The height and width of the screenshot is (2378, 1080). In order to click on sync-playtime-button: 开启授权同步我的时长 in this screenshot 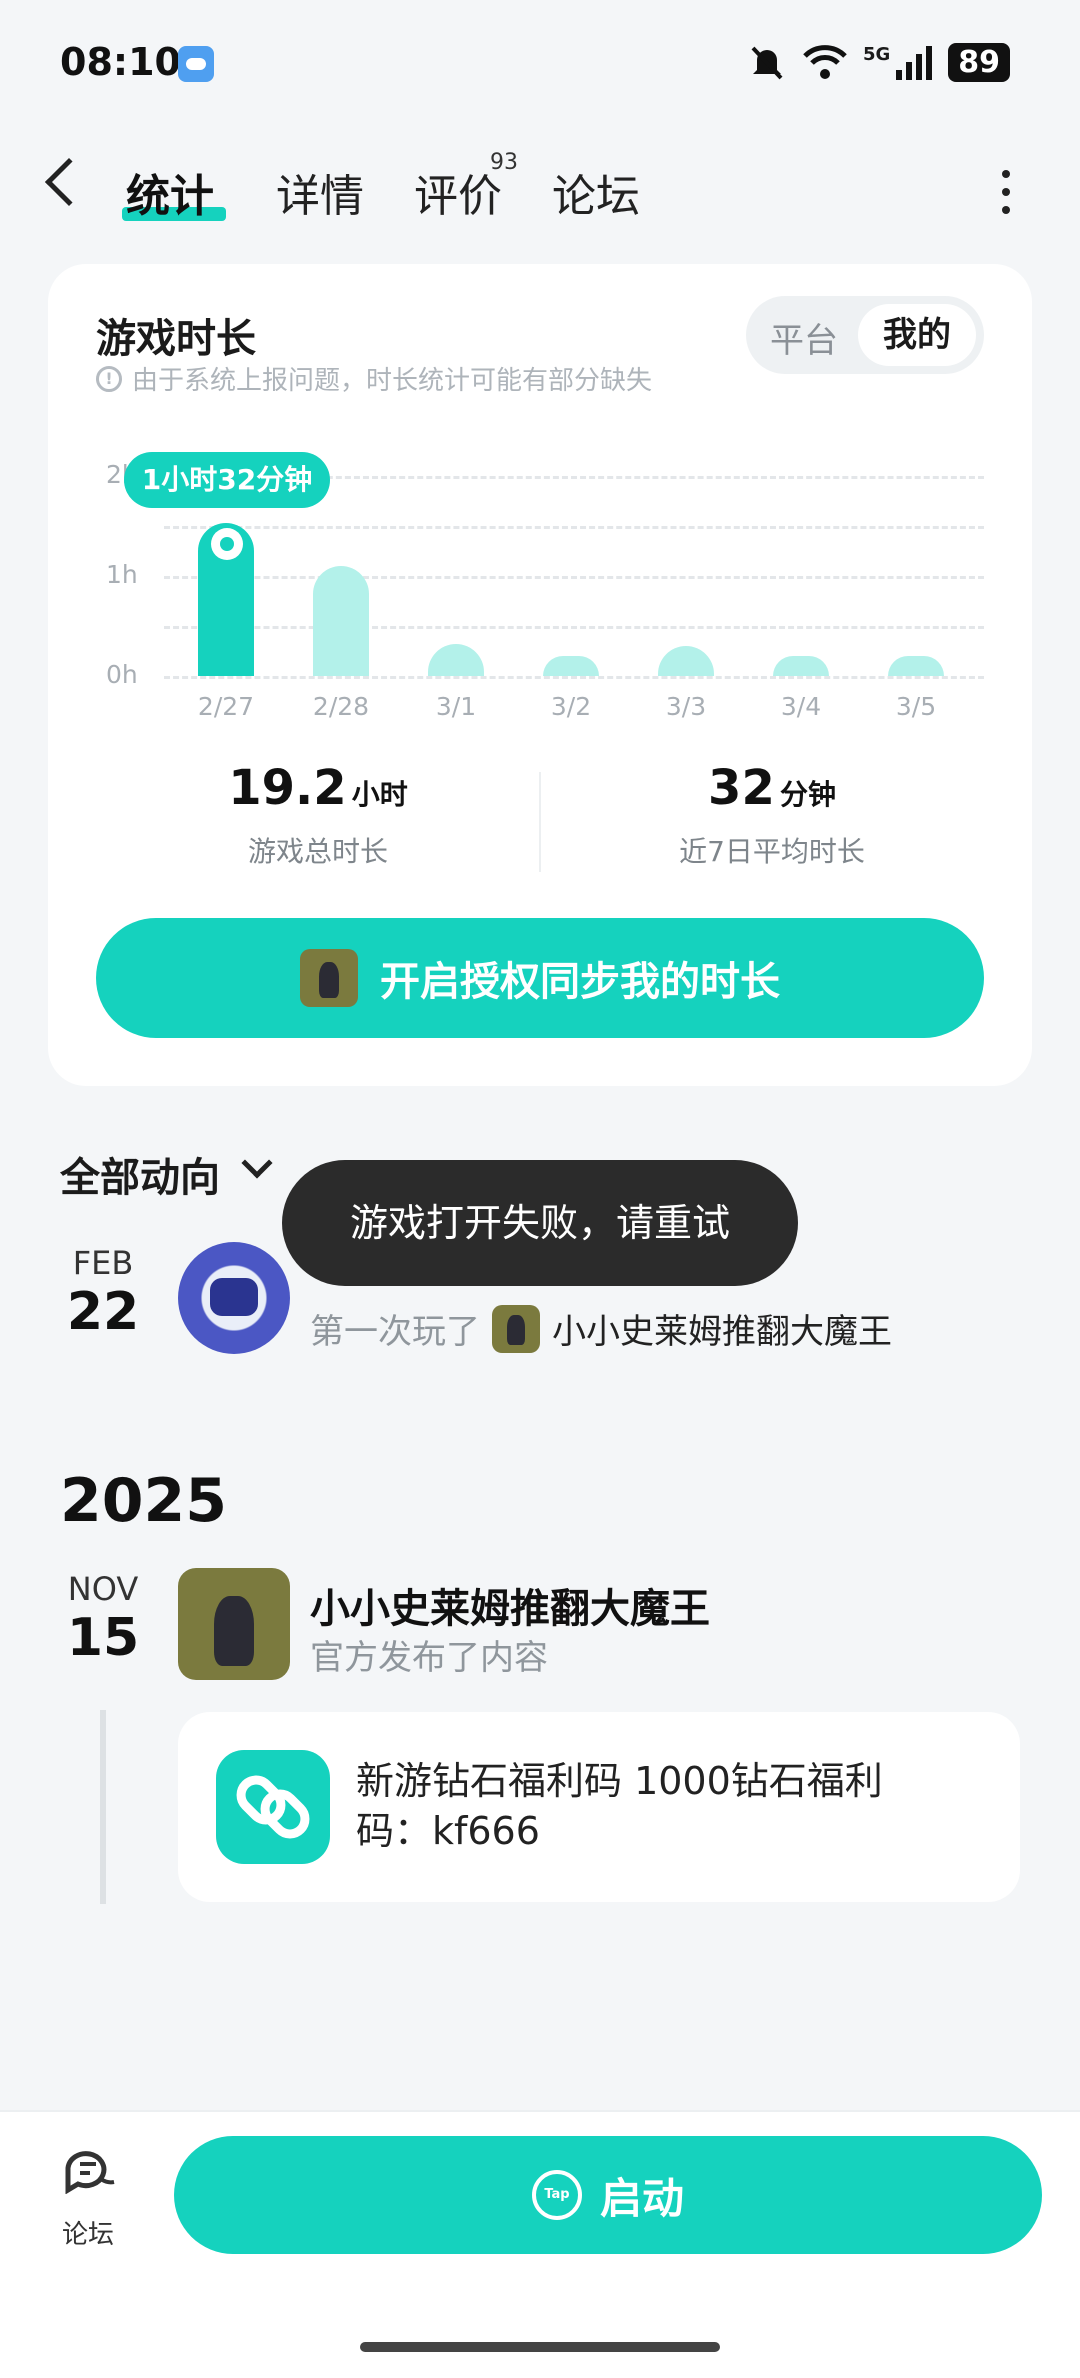, I will do `click(540, 978)`.